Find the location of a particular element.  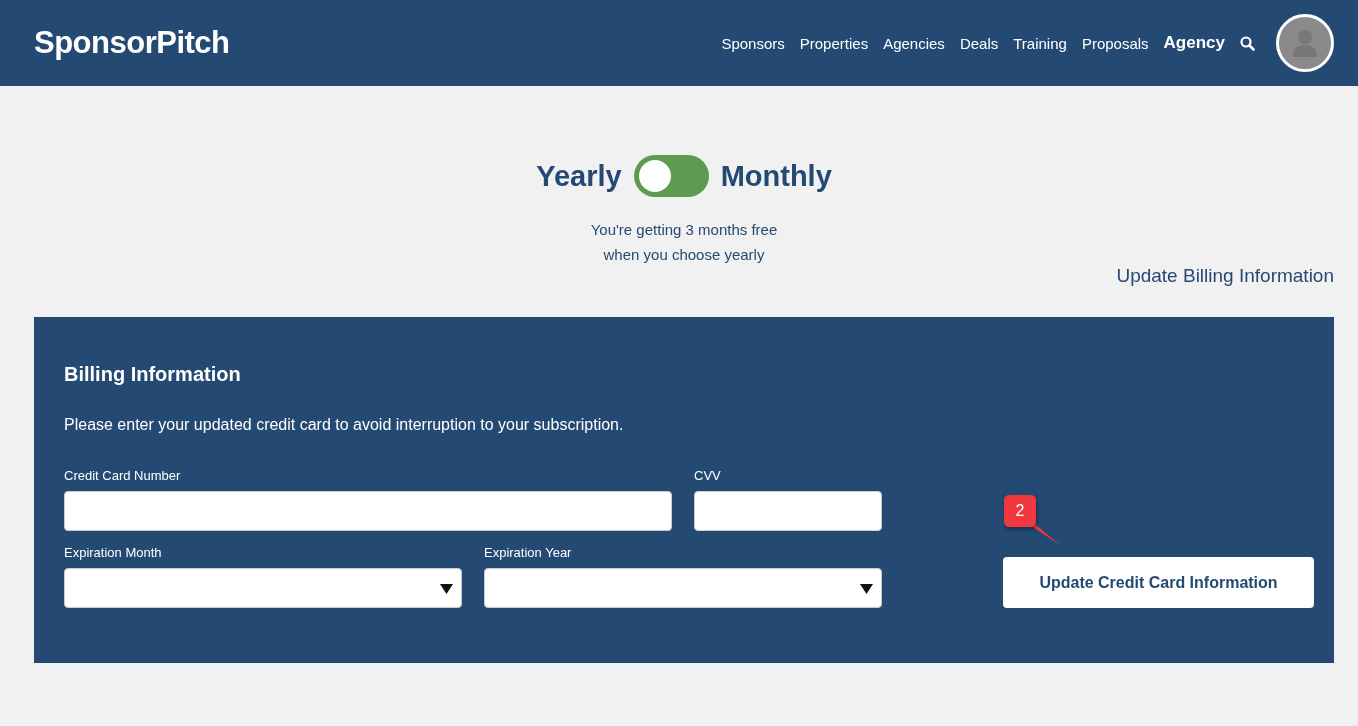

field-label: Expiration Year is located at coordinates (528, 552).